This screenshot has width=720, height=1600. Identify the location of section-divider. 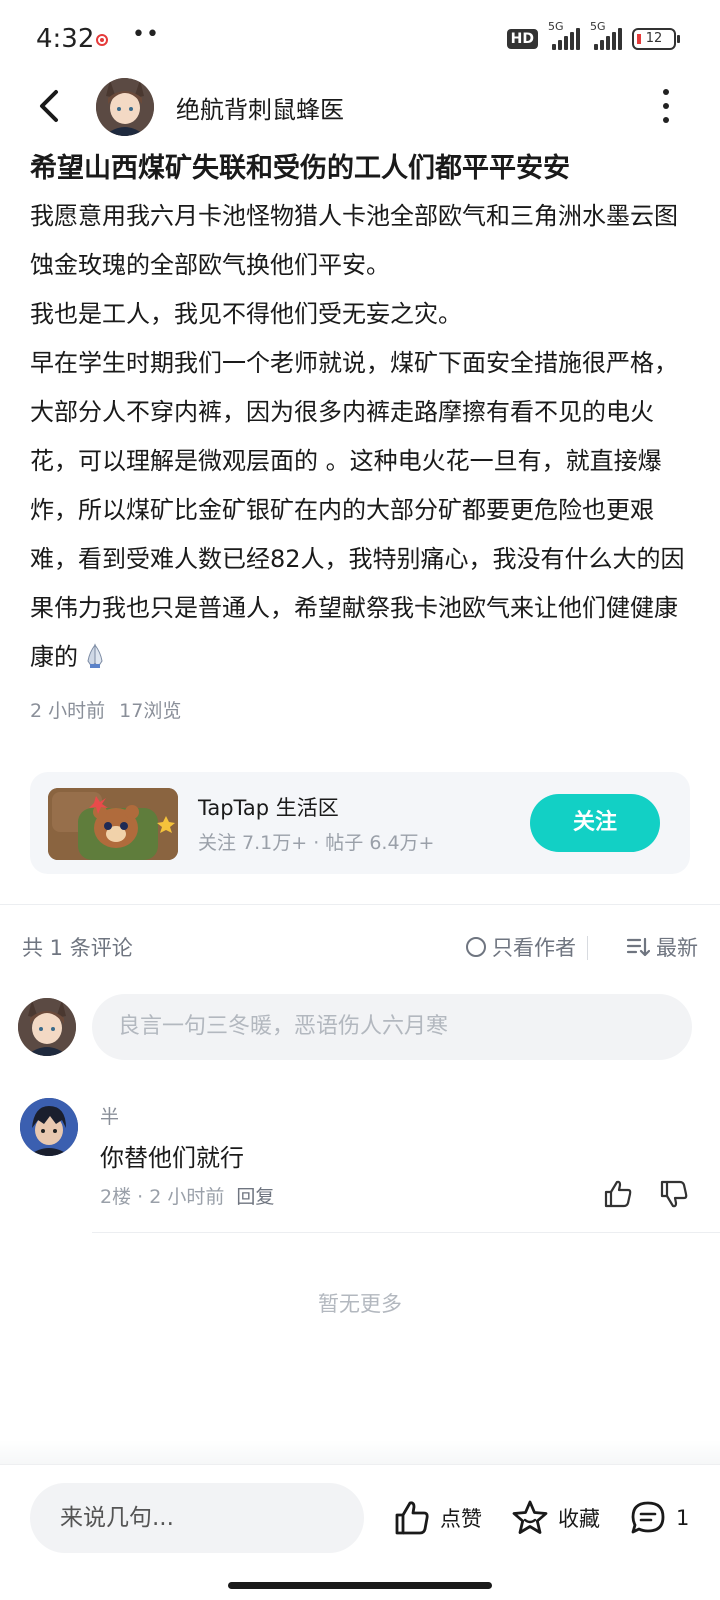
(360, 904).